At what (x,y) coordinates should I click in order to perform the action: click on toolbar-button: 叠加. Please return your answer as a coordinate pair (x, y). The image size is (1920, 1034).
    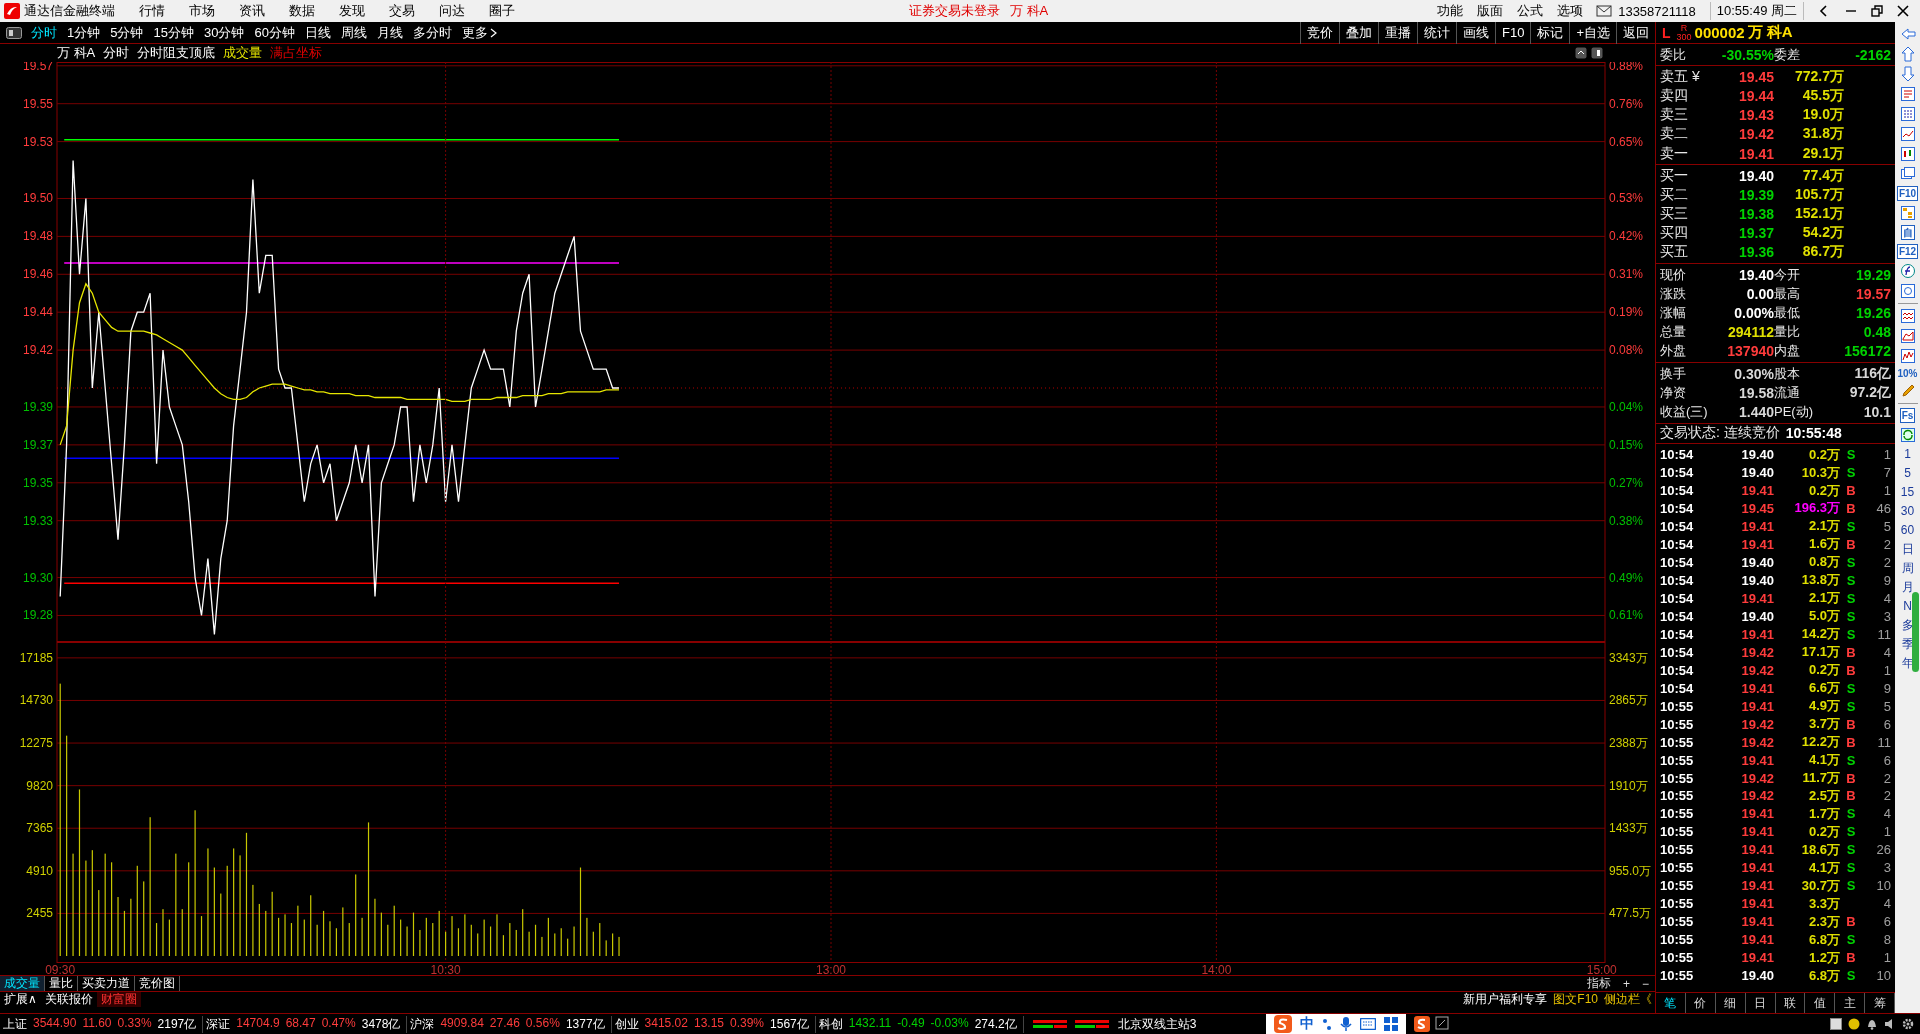
    Looking at the image, I should click on (1358, 32).